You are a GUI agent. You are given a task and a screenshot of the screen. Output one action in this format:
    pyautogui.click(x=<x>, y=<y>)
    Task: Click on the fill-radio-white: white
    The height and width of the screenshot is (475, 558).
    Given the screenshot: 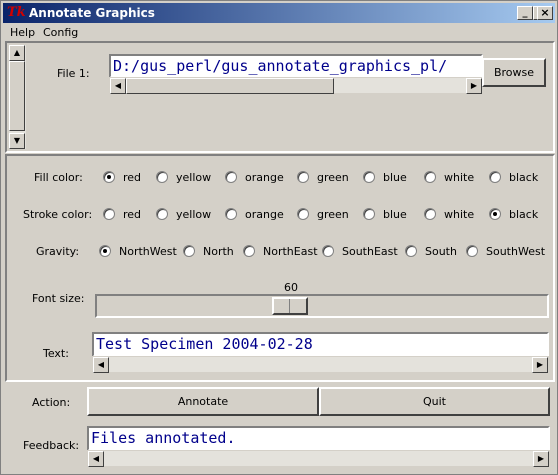 What is the action you would take?
    pyautogui.click(x=449, y=177)
    